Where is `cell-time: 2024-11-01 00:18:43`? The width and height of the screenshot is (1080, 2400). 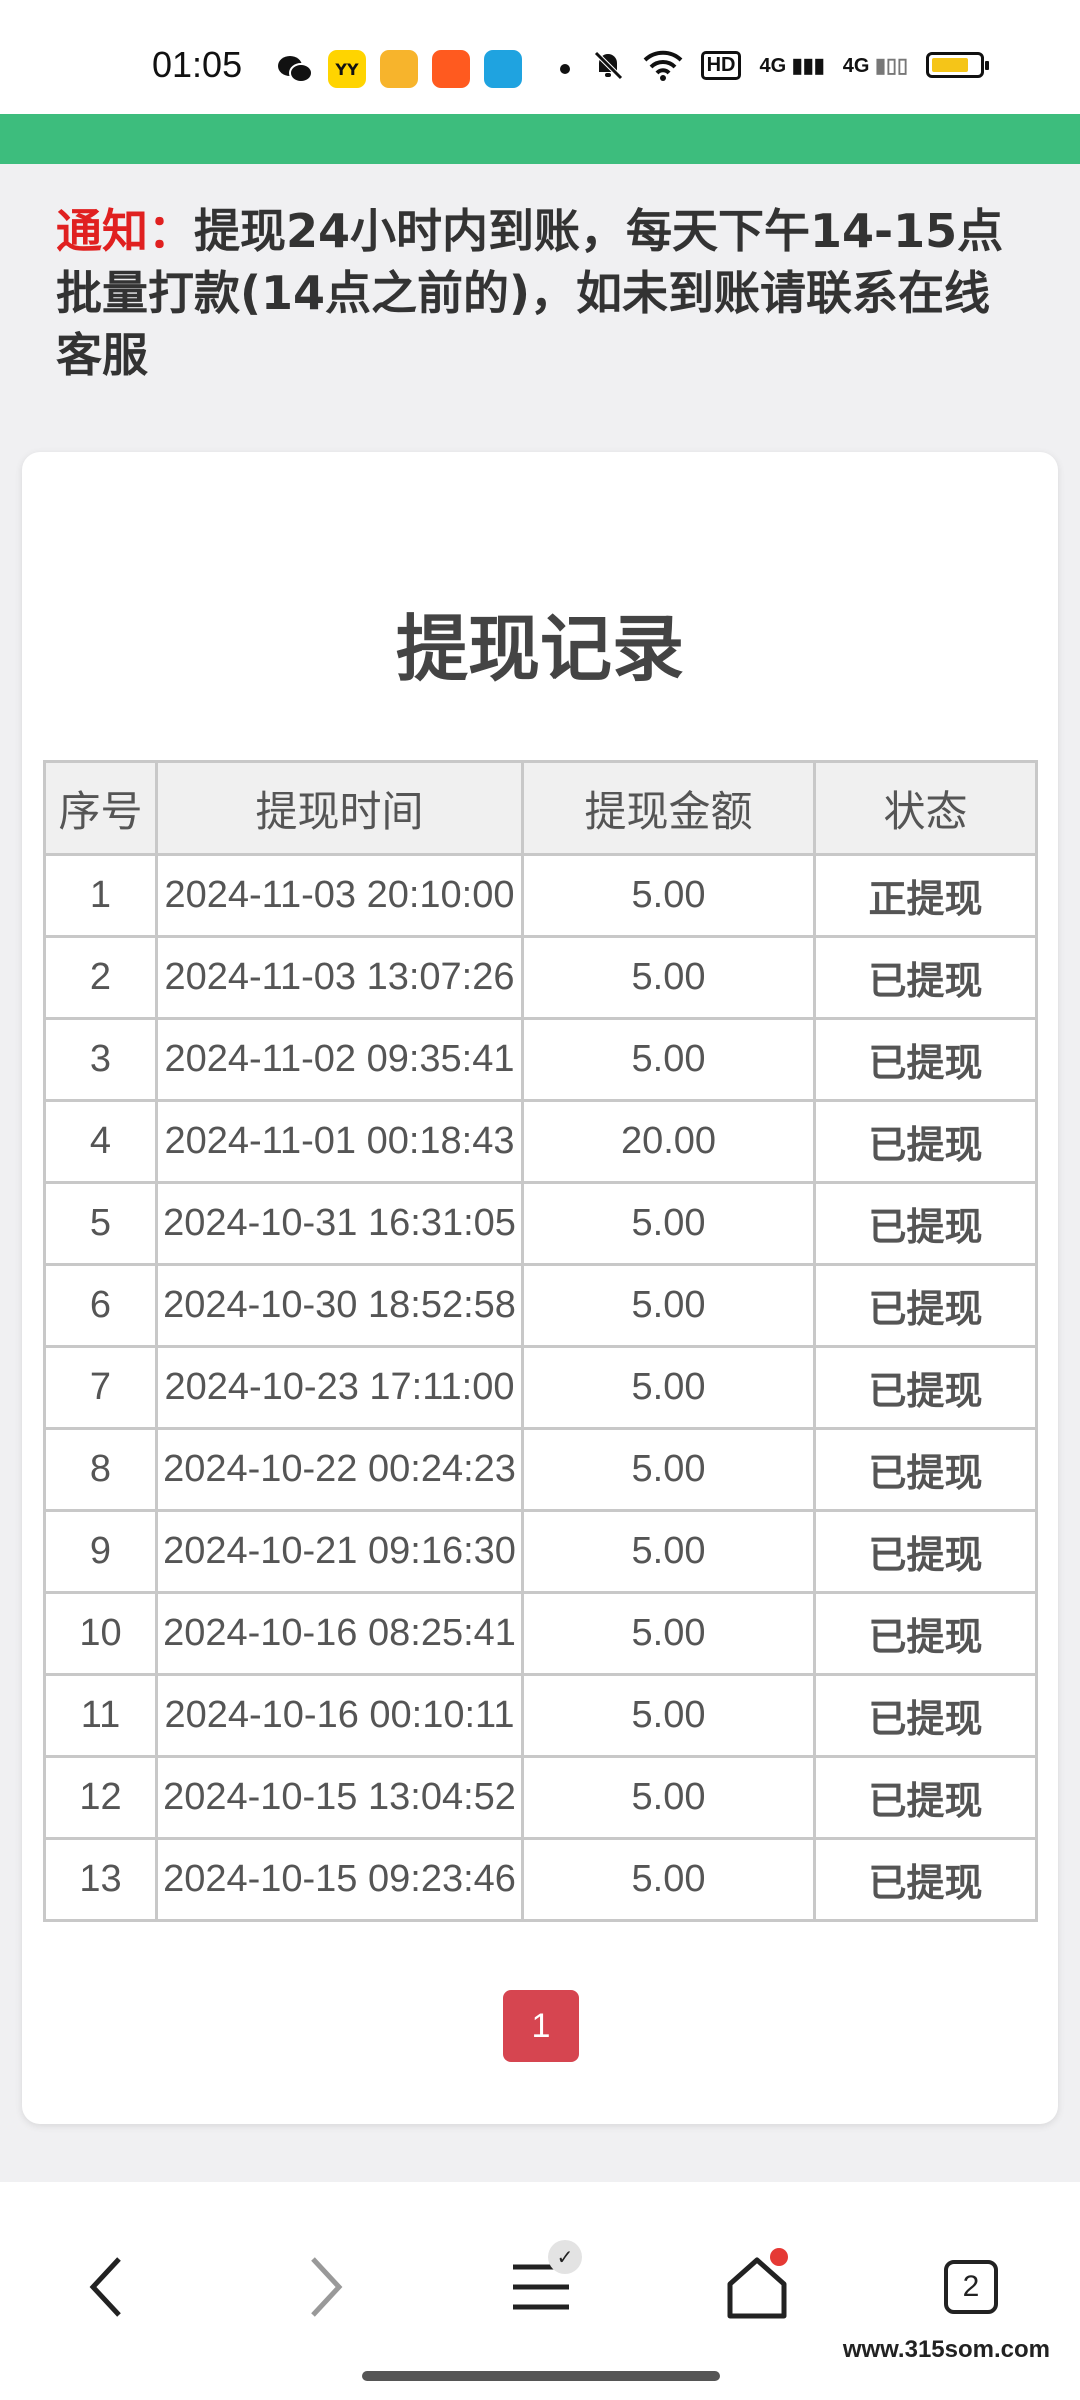
cell-time: 2024-11-01 00:18:43 is located at coordinates (339, 1141).